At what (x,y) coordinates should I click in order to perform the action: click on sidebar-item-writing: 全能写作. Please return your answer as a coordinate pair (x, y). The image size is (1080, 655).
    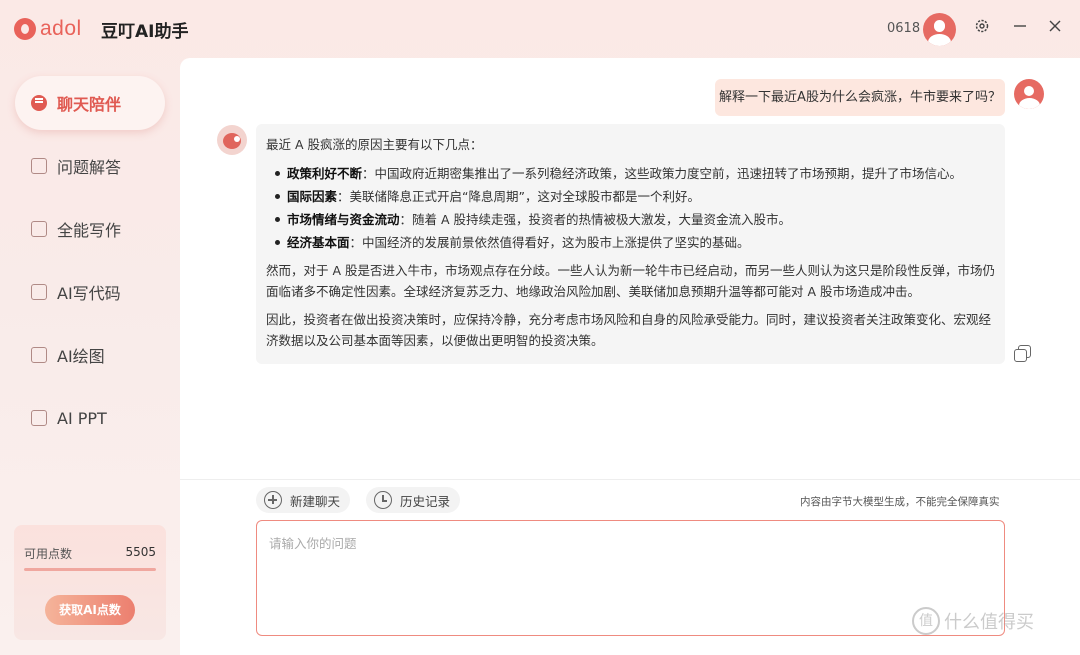
    Looking at the image, I should click on (90, 229).